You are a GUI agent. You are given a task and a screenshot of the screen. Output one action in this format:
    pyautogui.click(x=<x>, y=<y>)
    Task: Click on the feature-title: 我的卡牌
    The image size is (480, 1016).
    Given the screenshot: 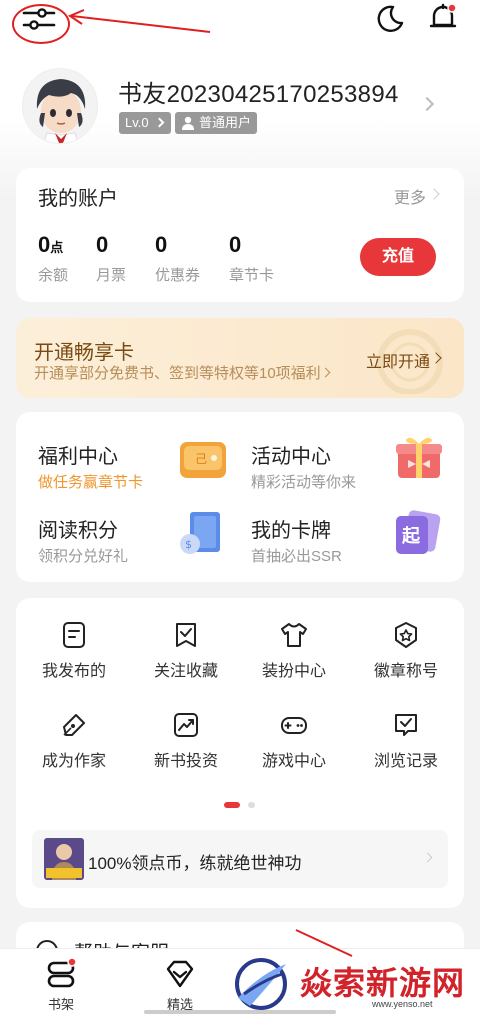 What is the action you would take?
    pyautogui.click(x=291, y=531)
    